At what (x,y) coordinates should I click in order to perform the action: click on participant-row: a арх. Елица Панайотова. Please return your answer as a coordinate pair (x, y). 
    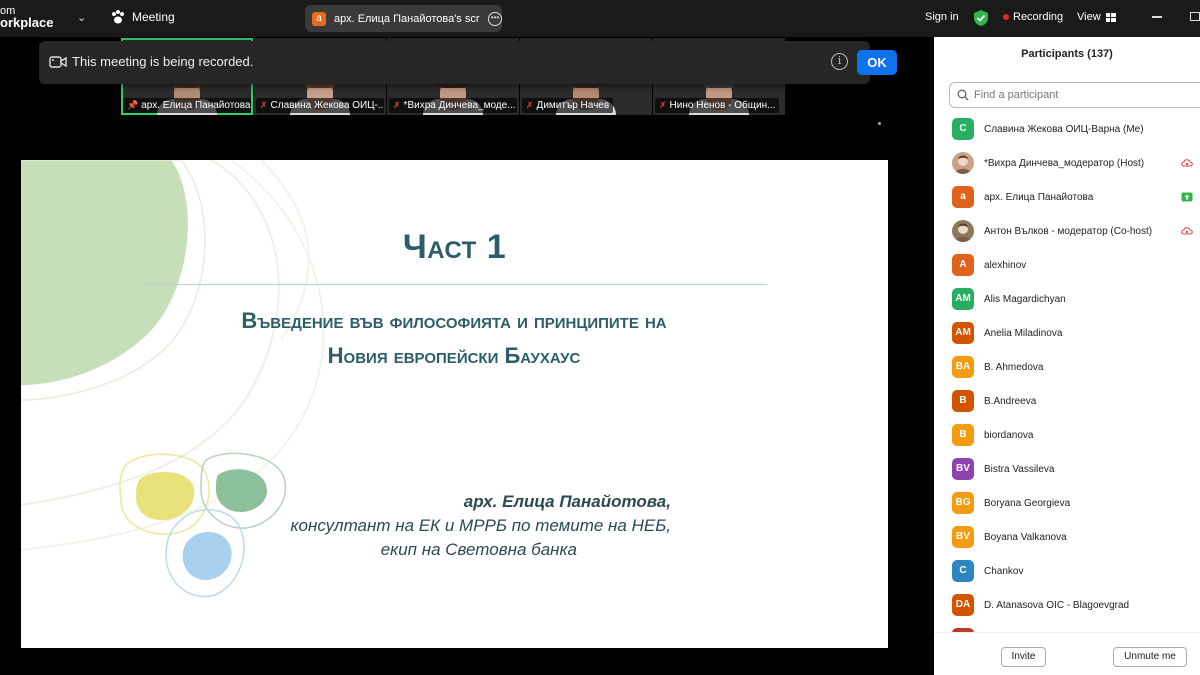
    Looking at the image, I should click on (1067, 197).